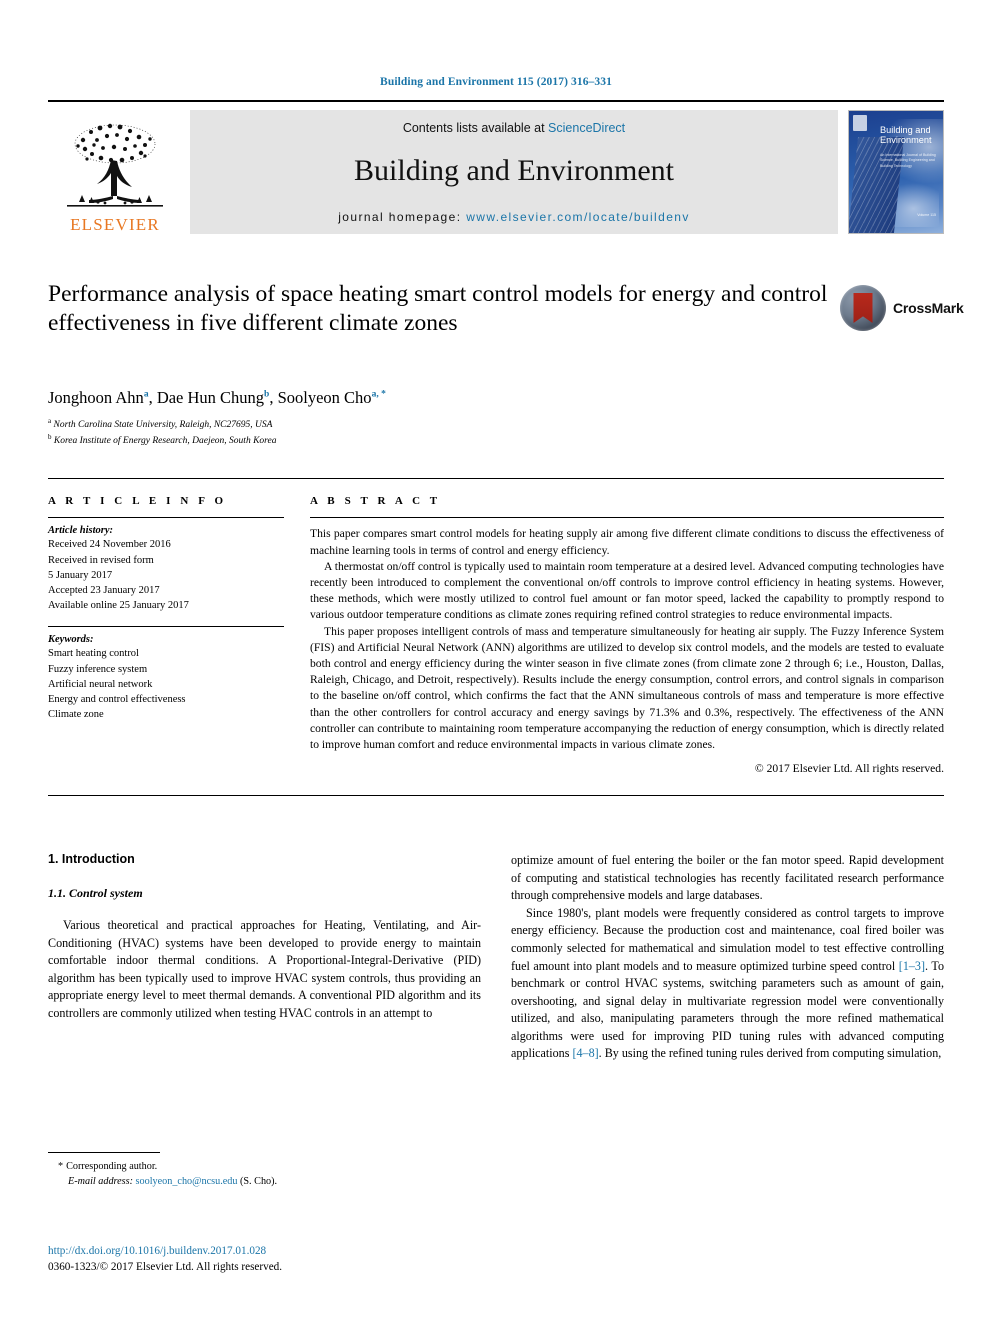  Describe the element at coordinates (906, 140) in the screenshot. I see `cover-title-line2: Environment` at that location.